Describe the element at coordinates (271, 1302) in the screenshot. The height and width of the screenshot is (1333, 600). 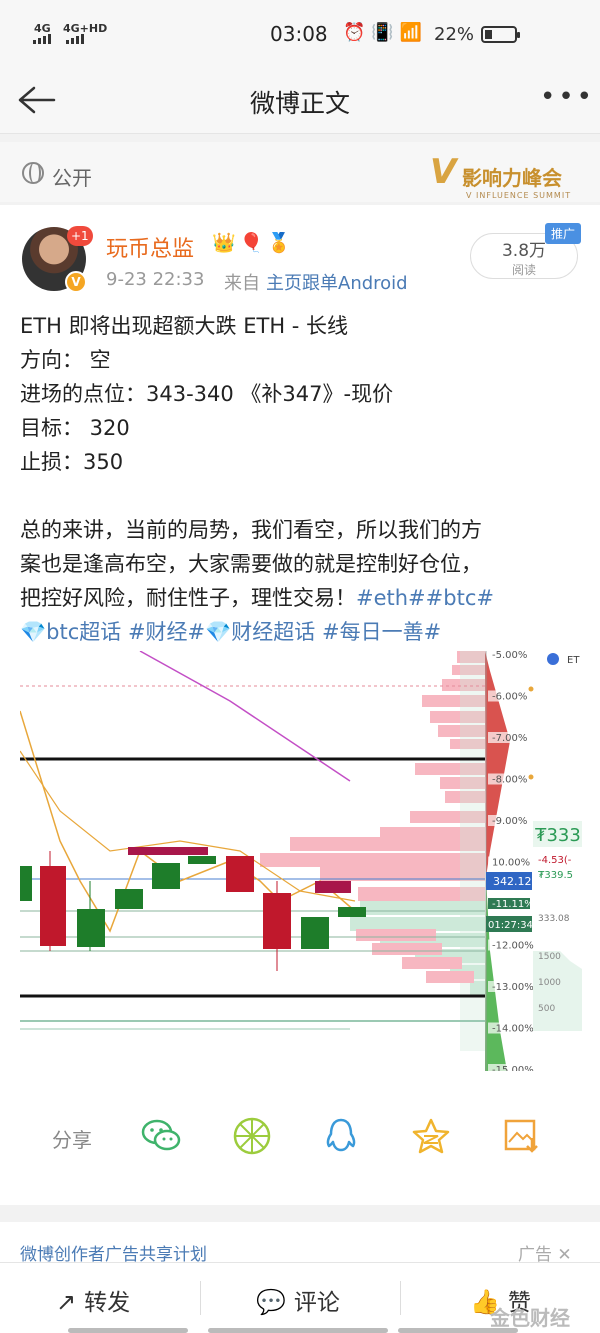
I see `comment-icon: 💬` at that location.